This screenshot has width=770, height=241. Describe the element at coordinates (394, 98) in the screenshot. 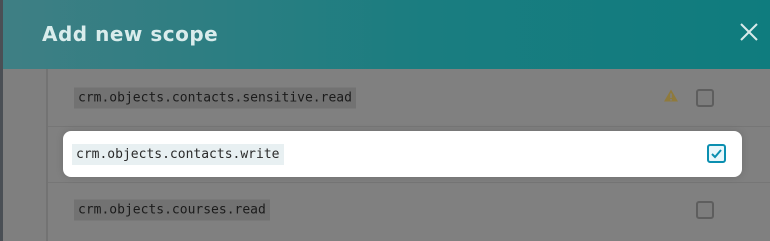

I see `scope-row: crm.objects.contacts.sensitive.read` at that location.